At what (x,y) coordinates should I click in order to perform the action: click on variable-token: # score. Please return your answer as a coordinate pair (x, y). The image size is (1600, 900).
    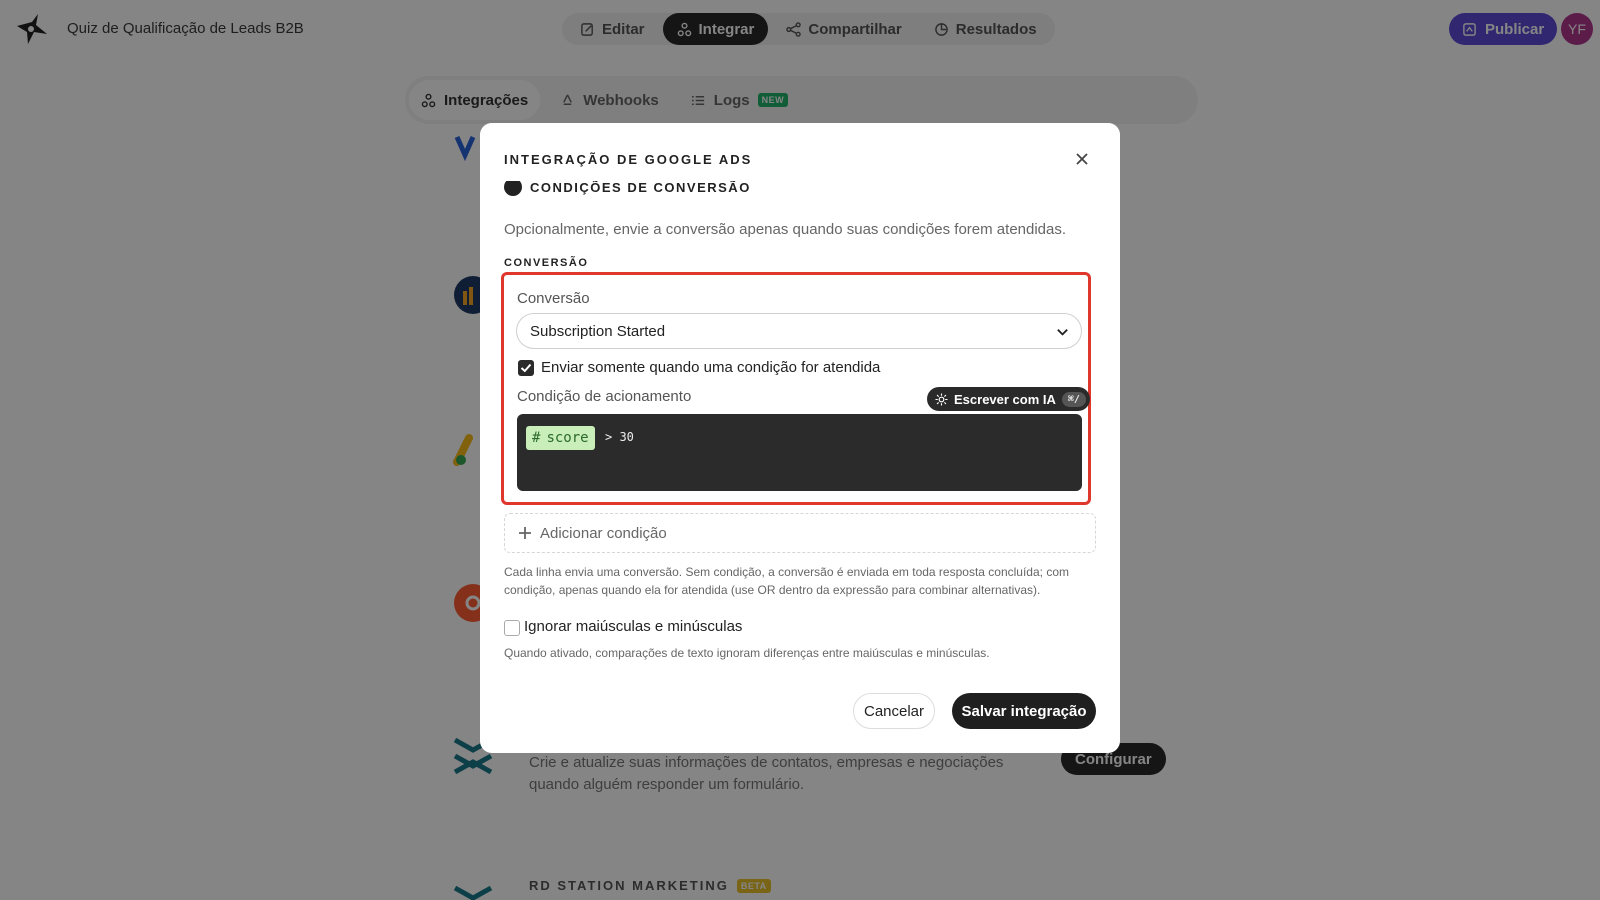
    Looking at the image, I should click on (560, 438).